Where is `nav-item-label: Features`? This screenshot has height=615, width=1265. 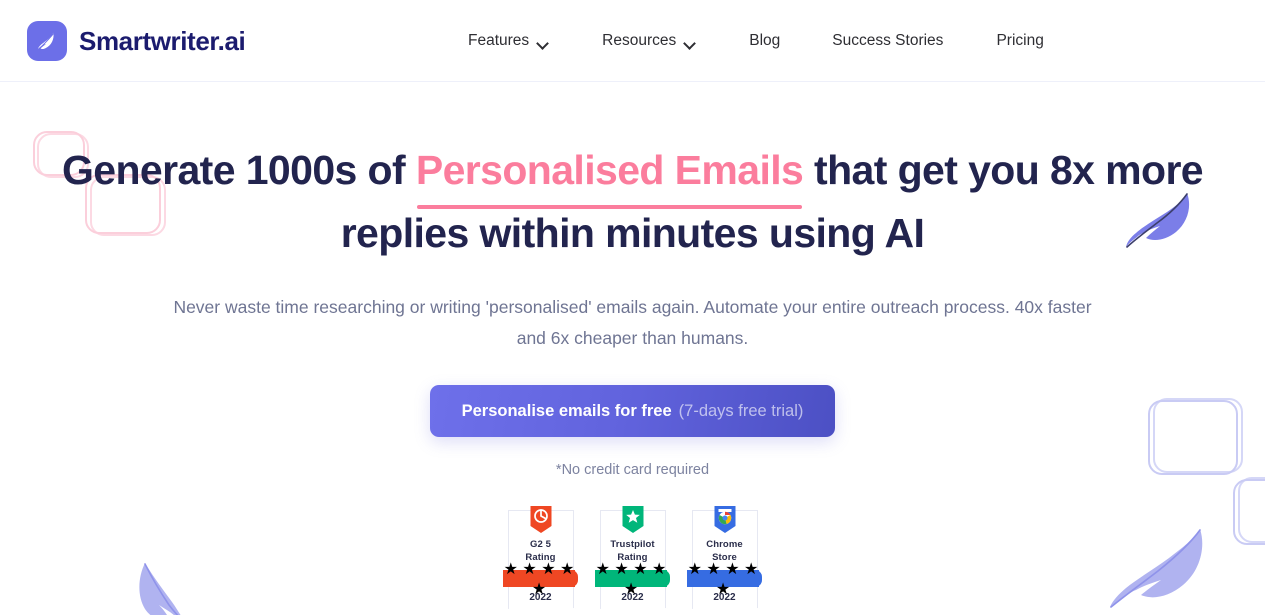 nav-item-label: Features is located at coordinates (499, 40).